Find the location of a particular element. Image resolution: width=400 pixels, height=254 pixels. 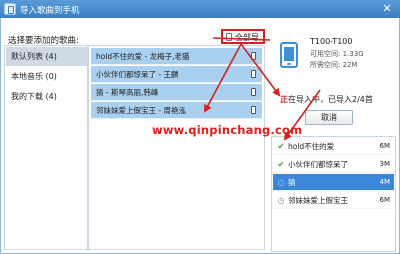

progress-prefix: 正 is located at coordinates (284, 99).